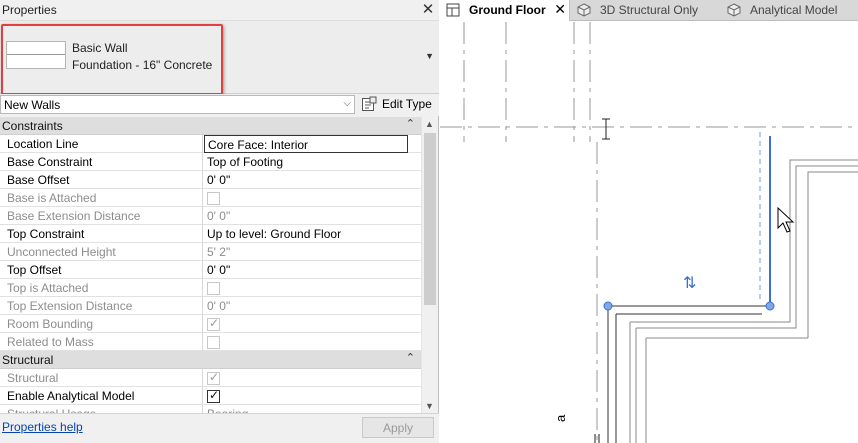 The width and height of the screenshot is (858, 443). Describe the element at coordinates (101, 252) in the screenshot. I see `property-label: Unconnected Height` at that location.